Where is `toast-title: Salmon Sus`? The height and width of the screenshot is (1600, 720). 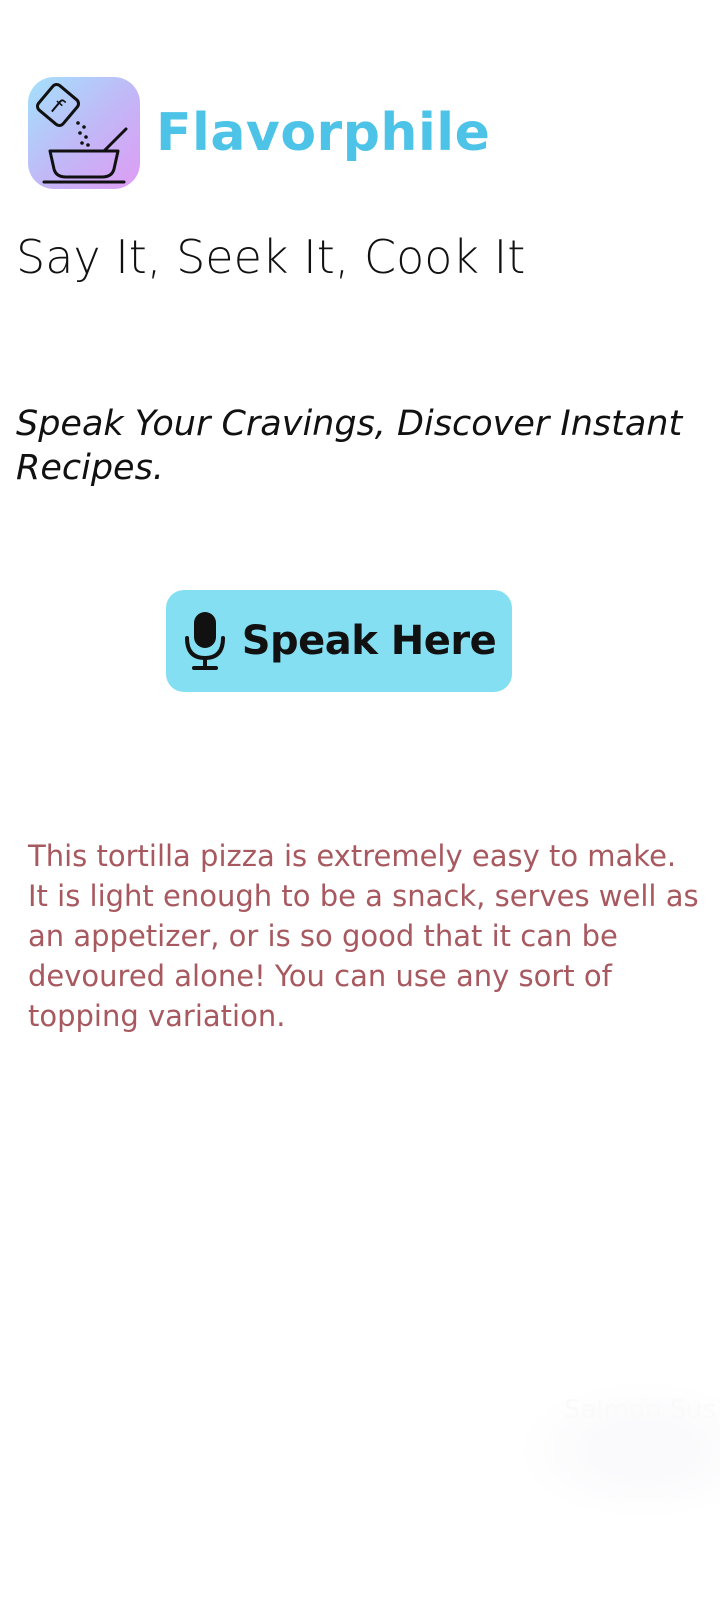 toast-title: Salmon Sus is located at coordinates (640, 1410).